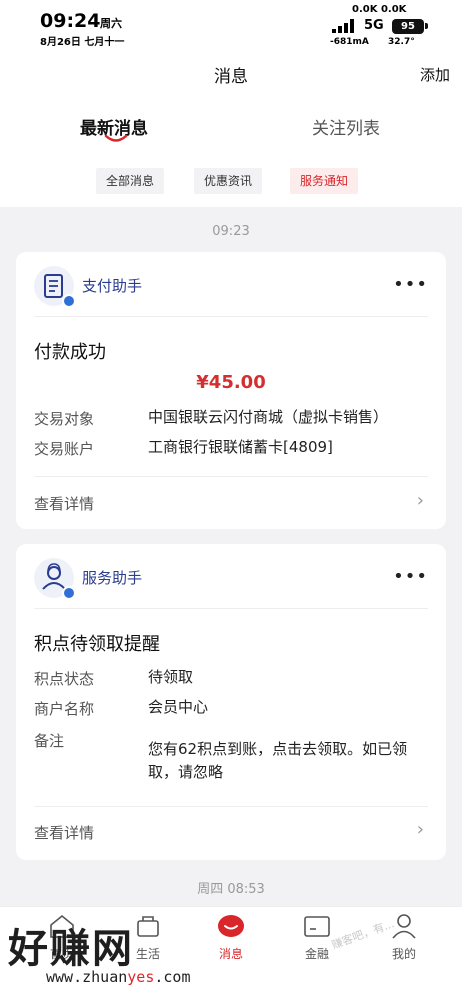  What do you see at coordinates (435, 74) in the screenshot?
I see `add-button: 添加` at bounding box center [435, 74].